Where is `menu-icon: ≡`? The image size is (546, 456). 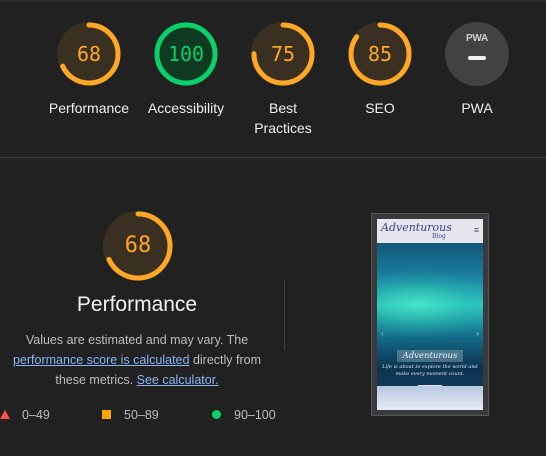
menu-icon: ≡ is located at coordinates (476, 230).